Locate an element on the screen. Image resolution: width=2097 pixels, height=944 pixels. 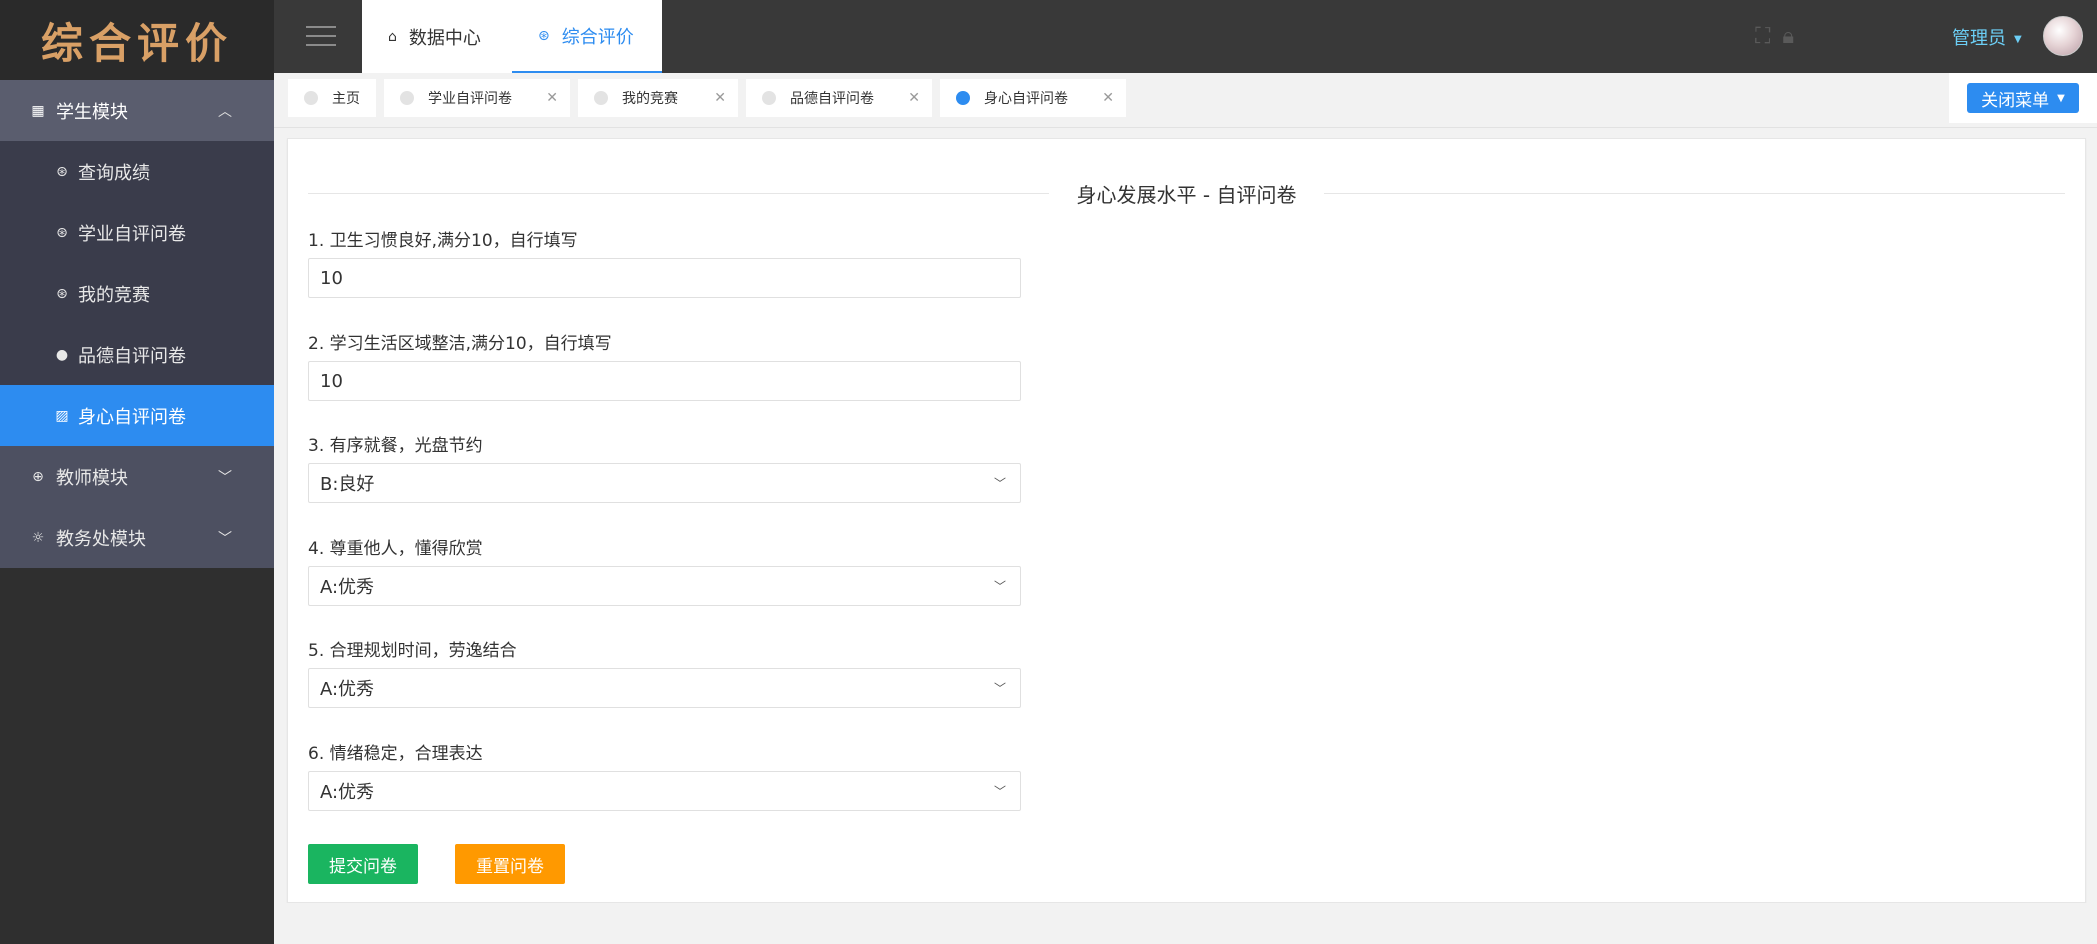
question-label: 3. 有序就餐，光盘节约 is located at coordinates (395, 446).